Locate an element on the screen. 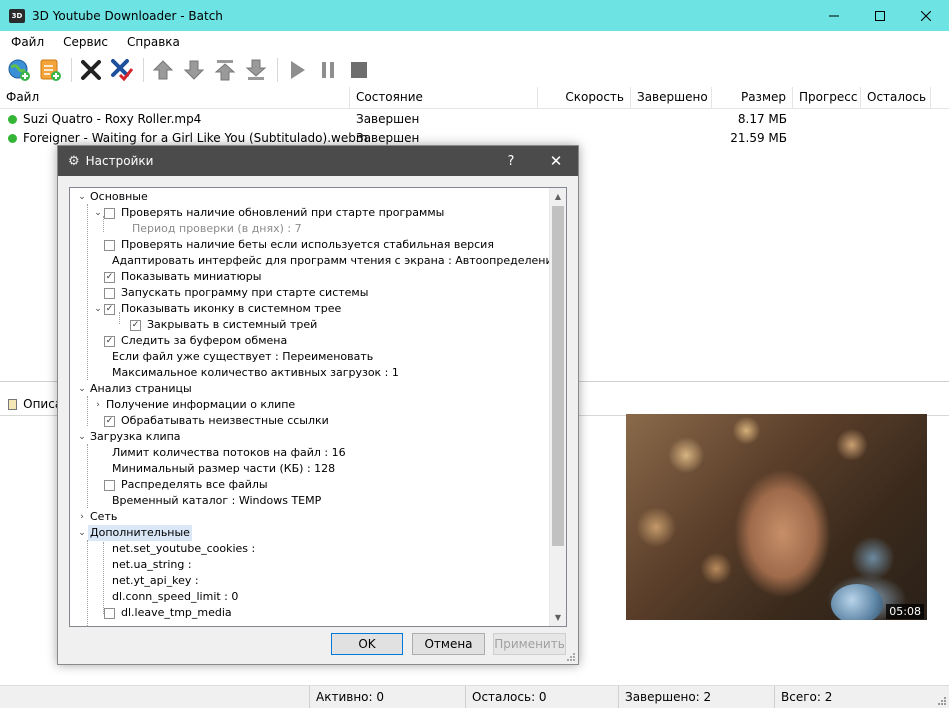  move-up-button is located at coordinates (163, 70).